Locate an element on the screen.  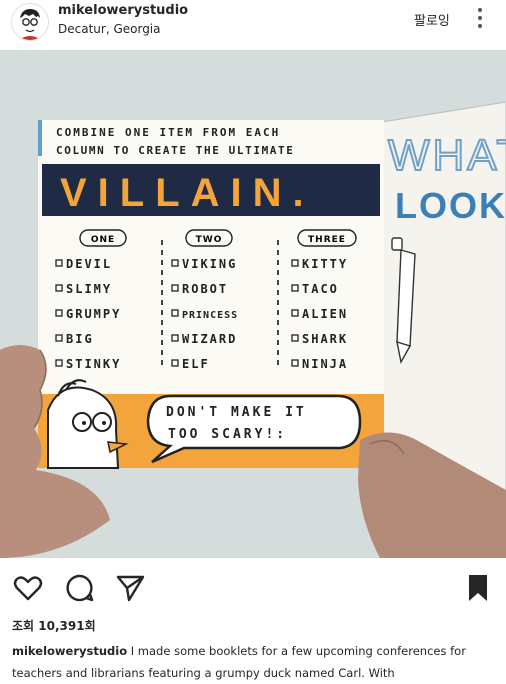
heart-icon is located at coordinates (28, 588).